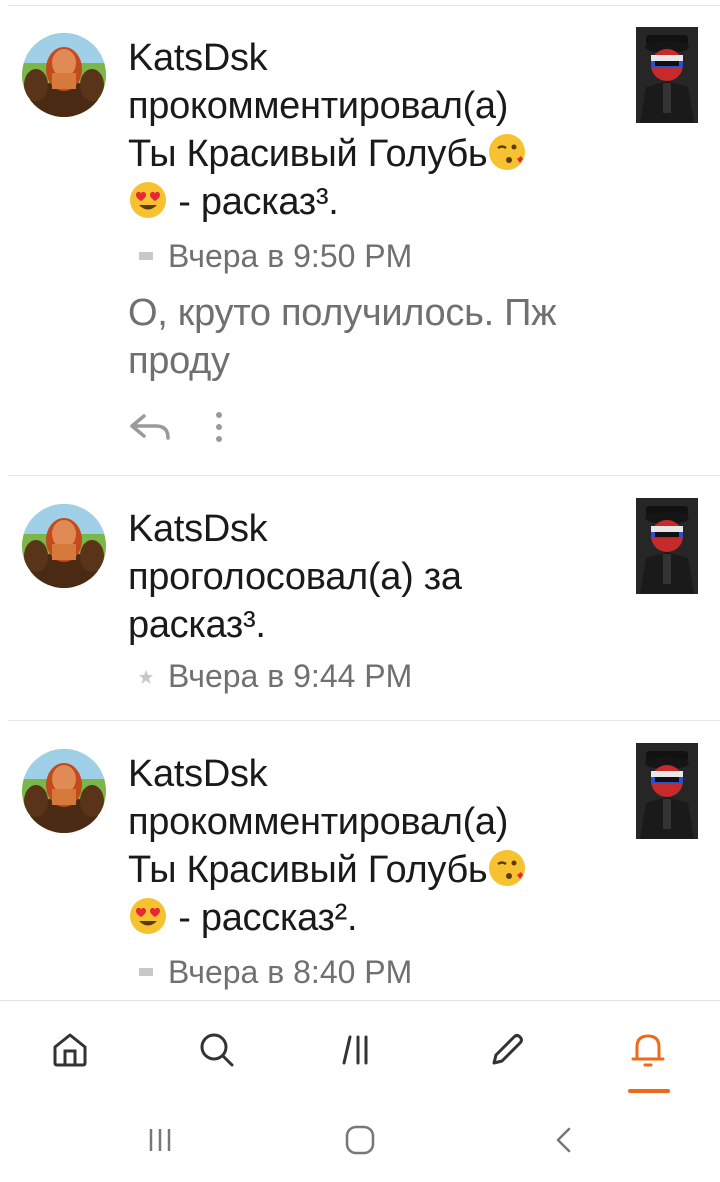 The width and height of the screenshot is (720, 1182). I want to click on notification-meta: Вчера в 9:50 PM, so click(275, 256).